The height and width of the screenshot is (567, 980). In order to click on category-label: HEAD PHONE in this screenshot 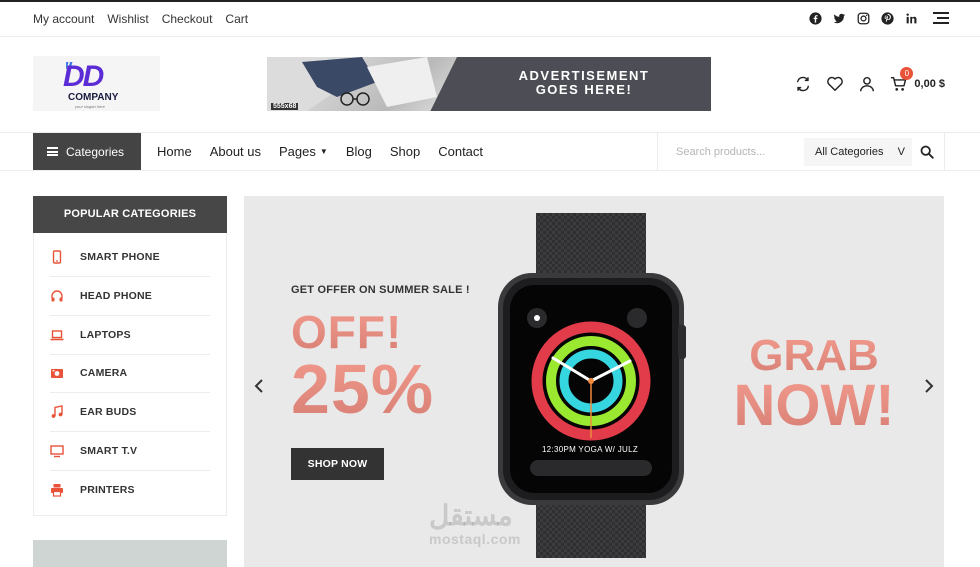, I will do `click(116, 296)`.